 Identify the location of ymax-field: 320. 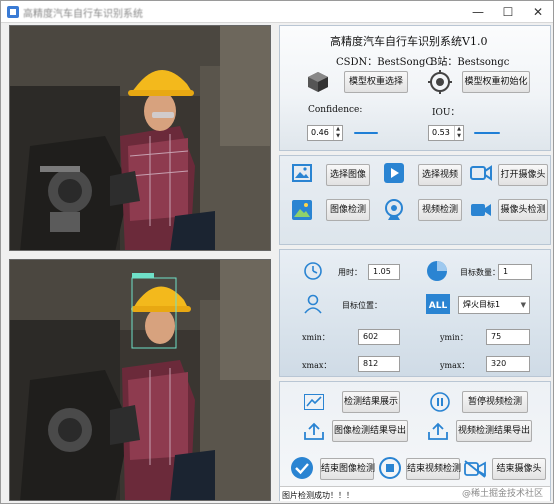
(508, 364).